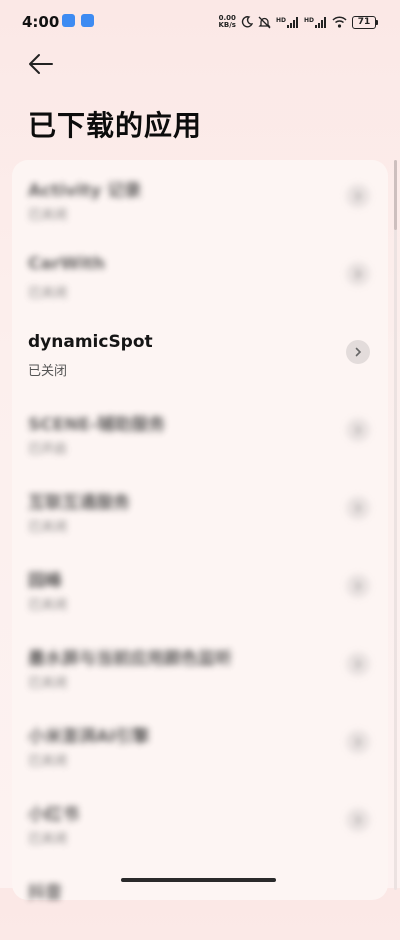 This screenshot has width=400, height=940. What do you see at coordinates (115, 125) in the screenshot?
I see `page-title: 已下载的应用` at bounding box center [115, 125].